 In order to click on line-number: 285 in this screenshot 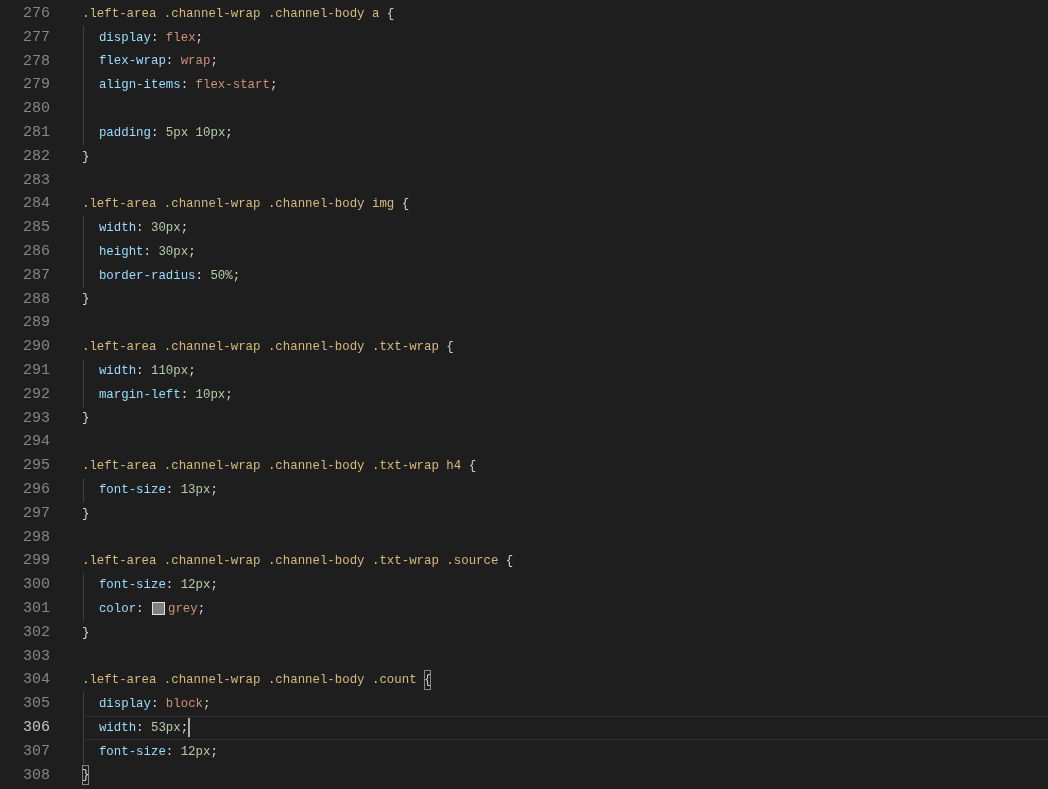, I will do `click(36, 228)`.